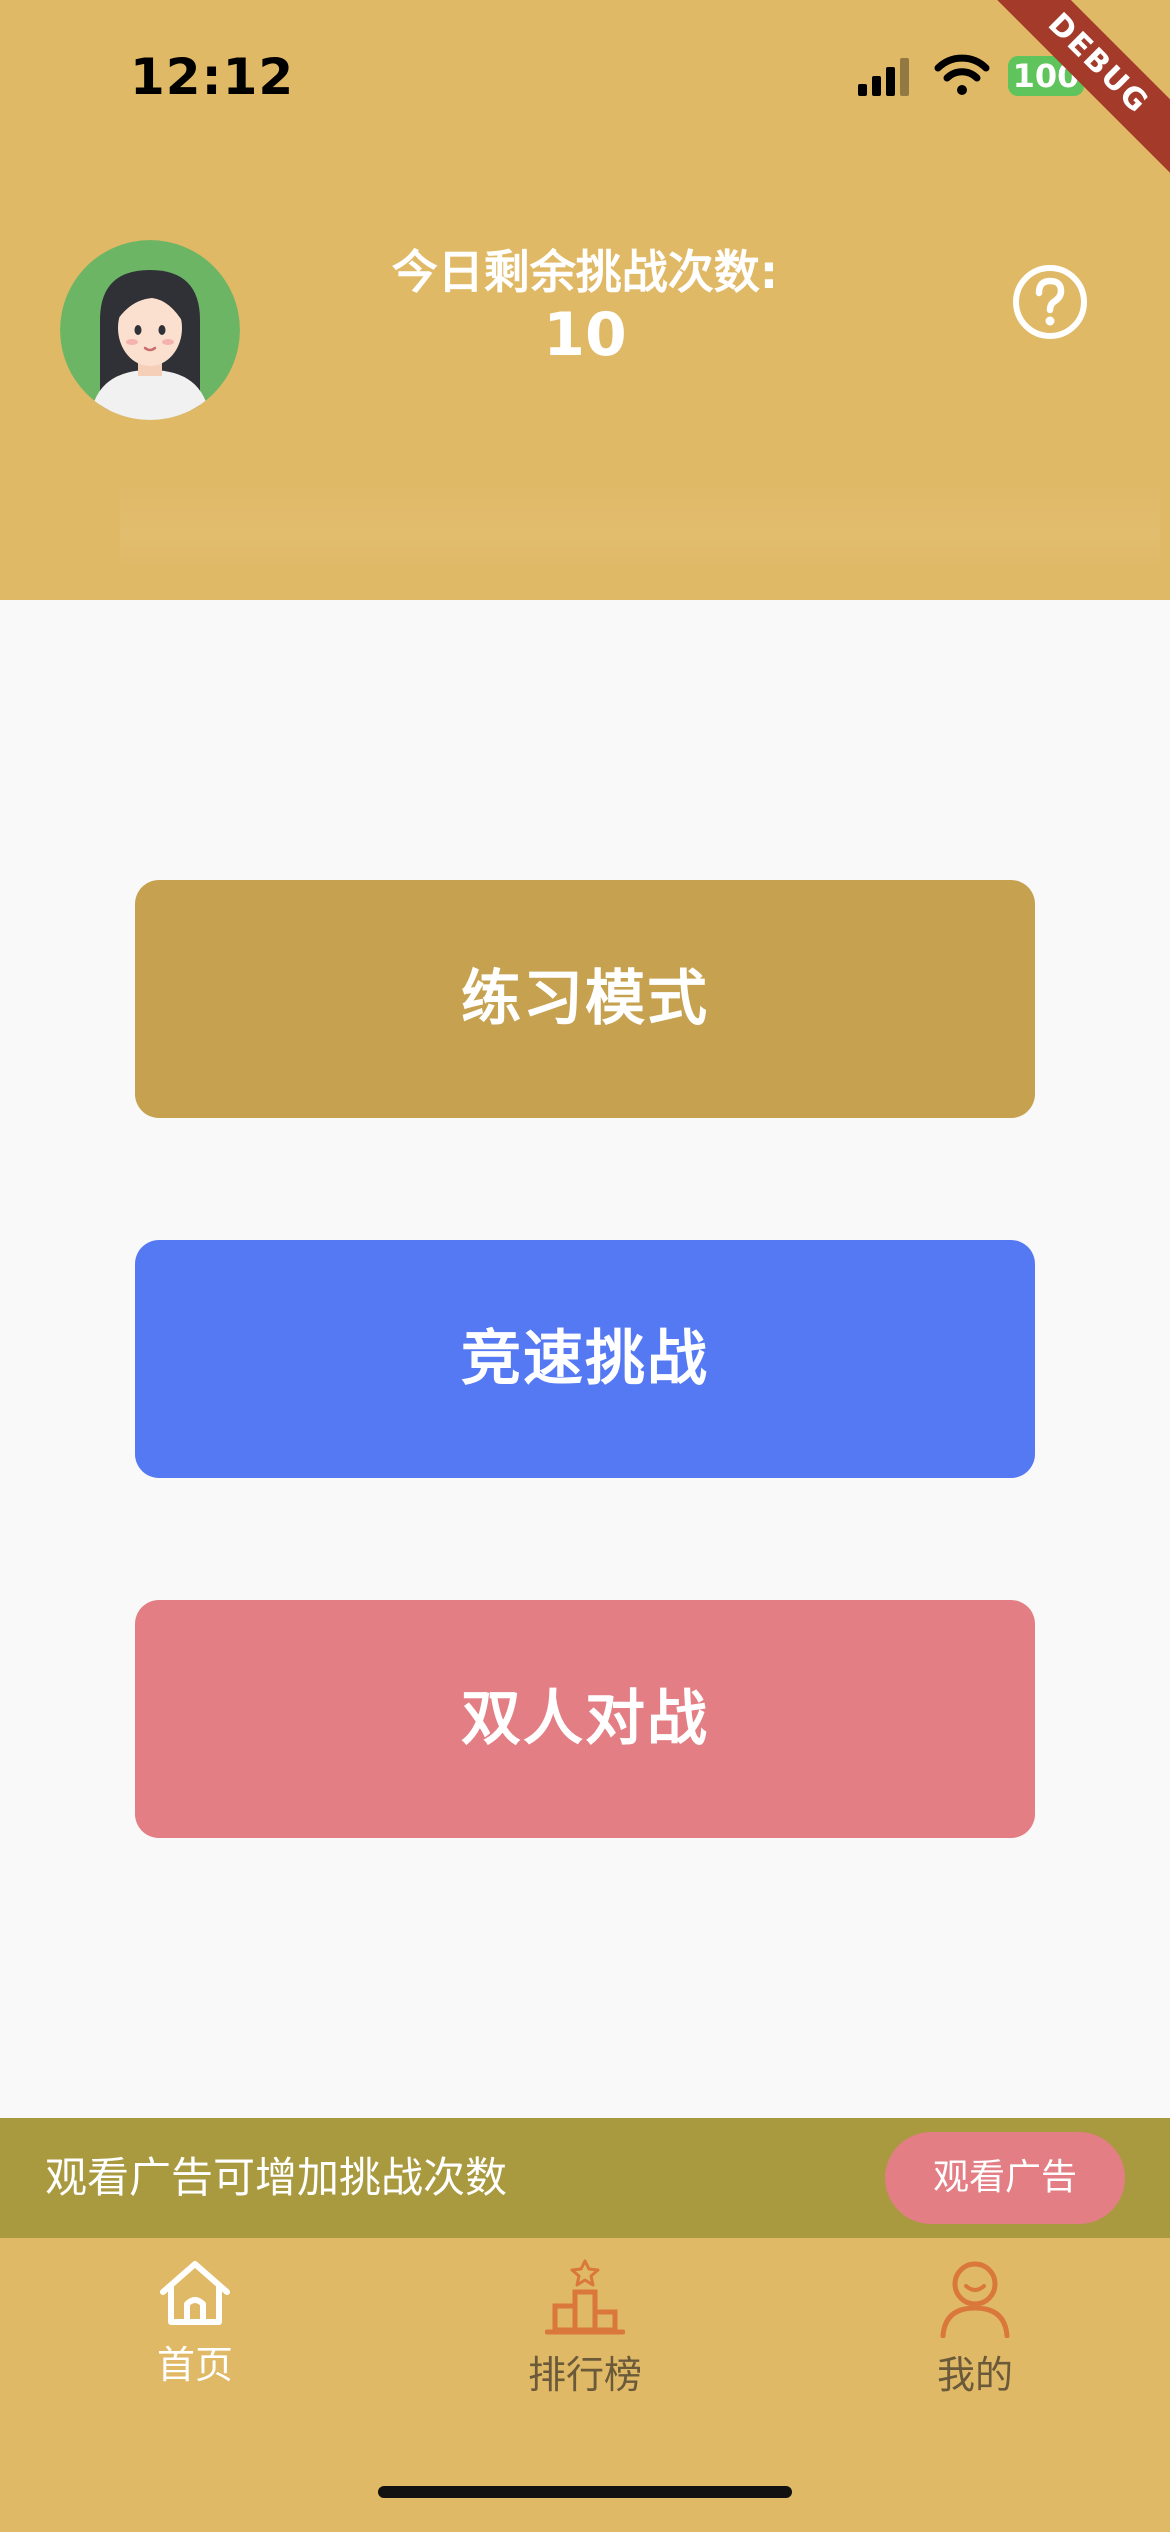 The width and height of the screenshot is (1170, 2532). Describe the element at coordinates (585, 2297) in the screenshot. I see `ranking-icon` at that location.